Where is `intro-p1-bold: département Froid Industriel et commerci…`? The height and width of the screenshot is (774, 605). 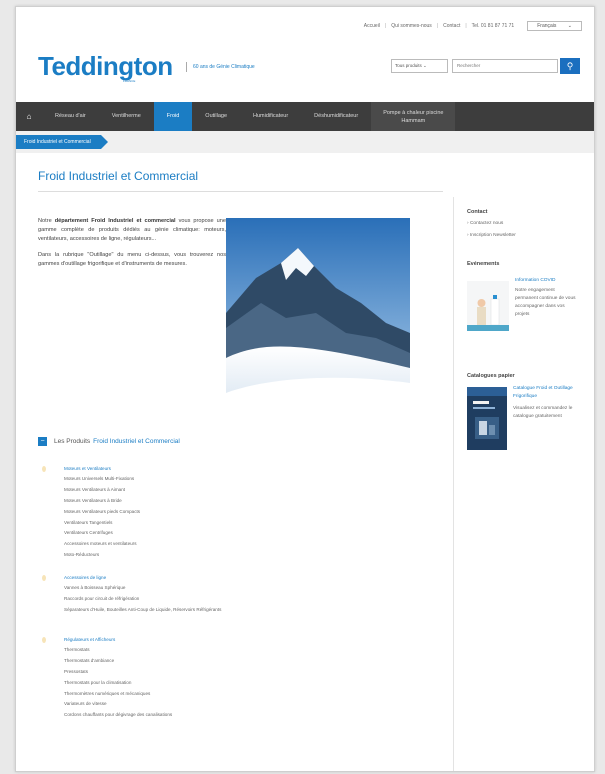
intro-p1-bold: département Froid Industriel et commerci… is located at coordinates (115, 221).